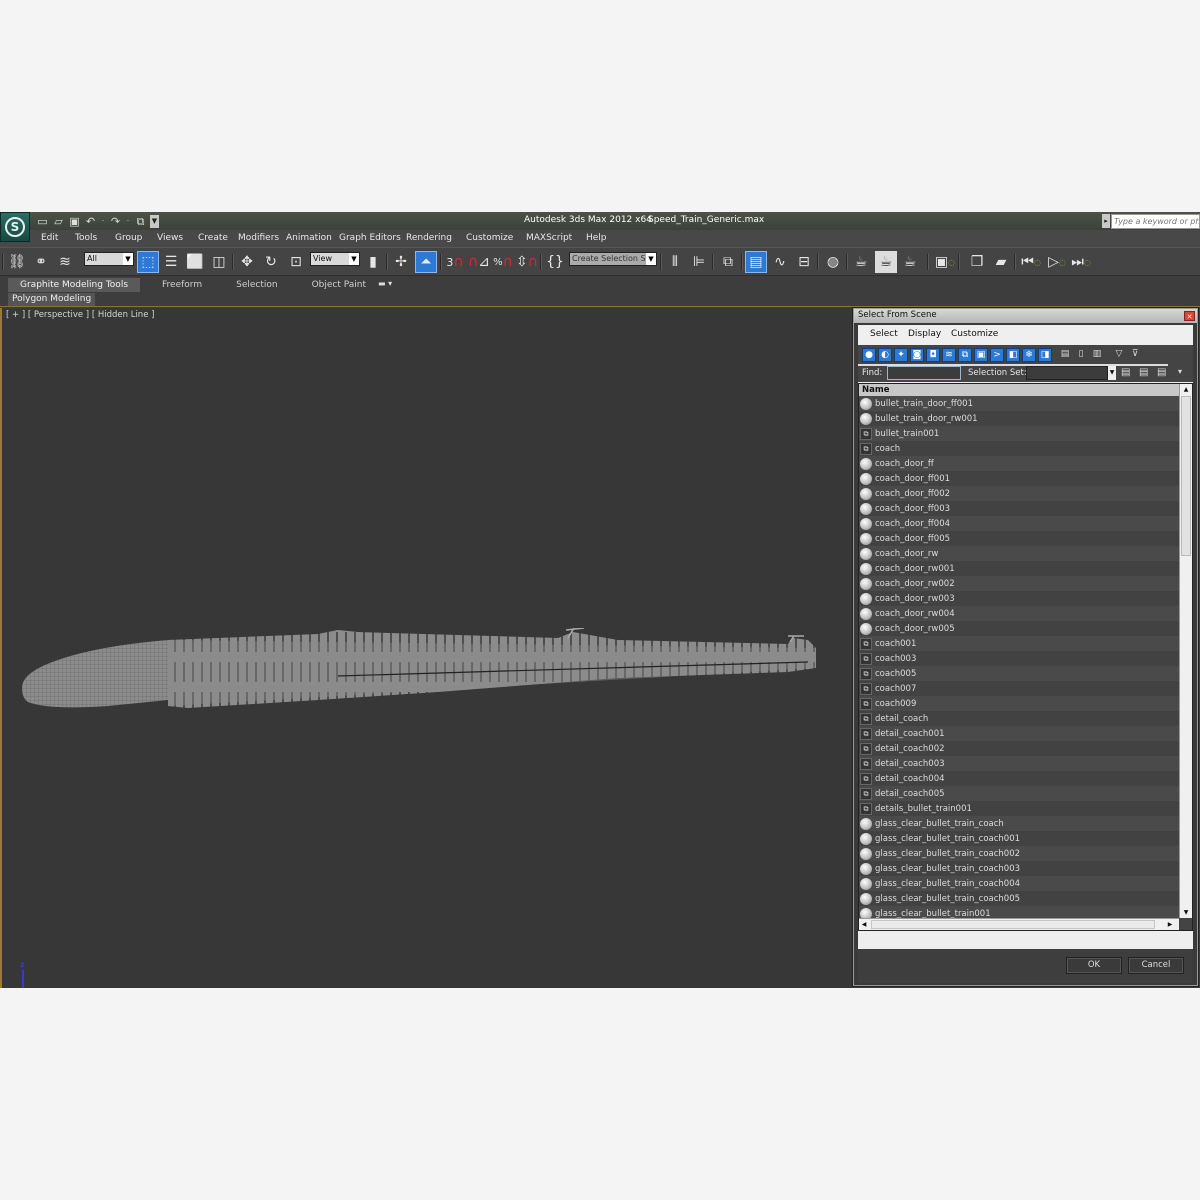 The width and height of the screenshot is (1200, 1200). Describe the element at coordinates (924, 373) in the screenshot. I see `find-input` at that location.